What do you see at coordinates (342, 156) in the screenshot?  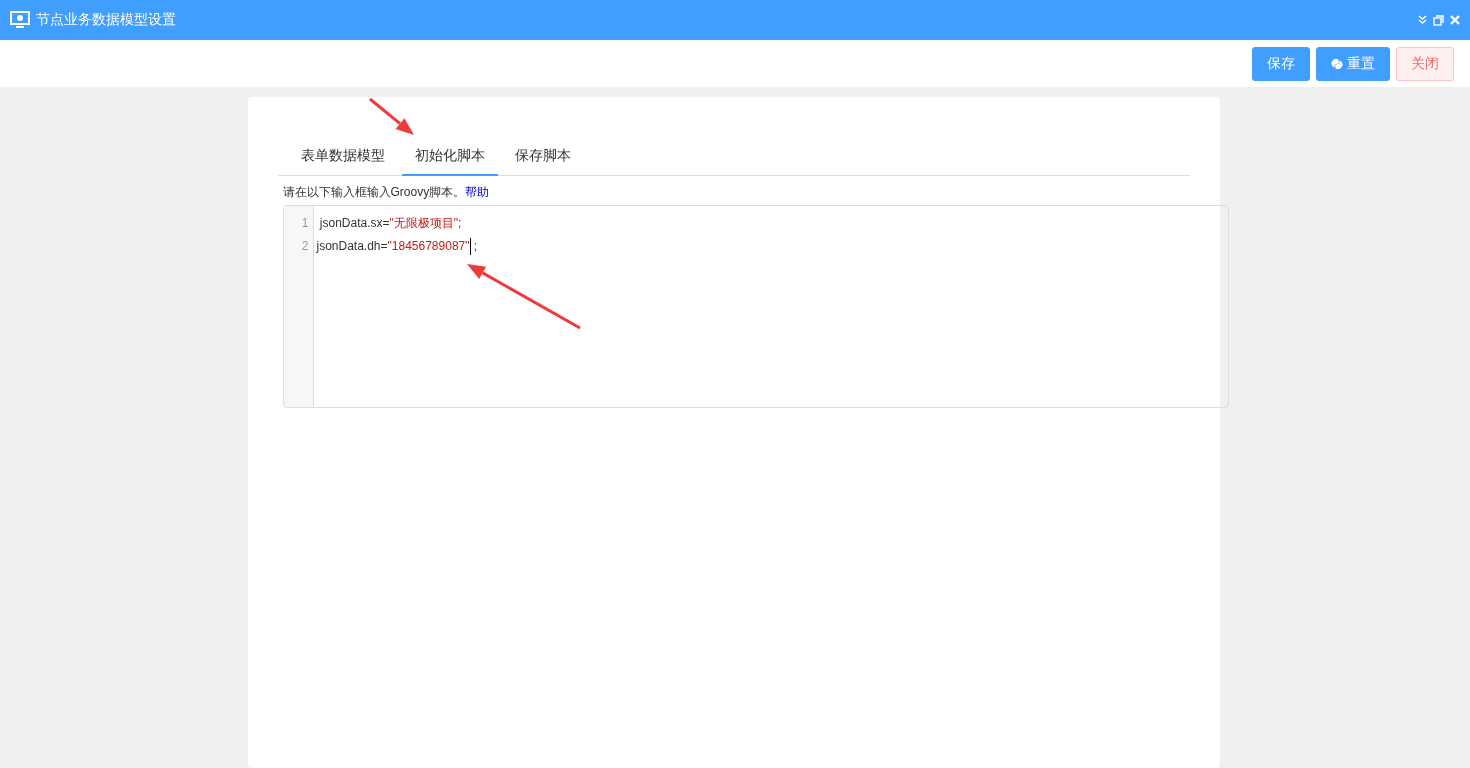 I see `tab: 表单数据模型` at bounding box center [342, 156].